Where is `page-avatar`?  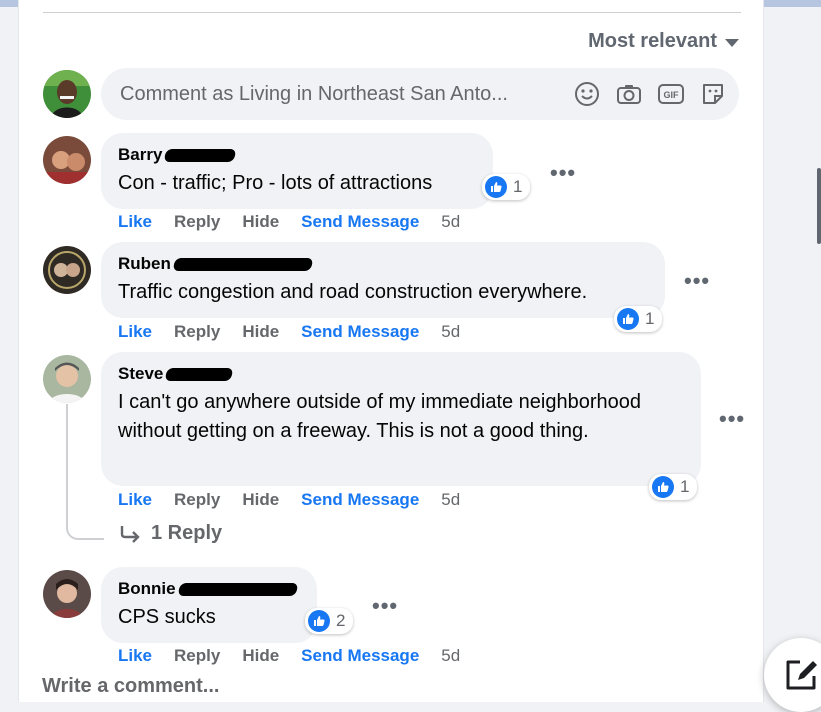 page-avatar is located at coordinates (67, 94).